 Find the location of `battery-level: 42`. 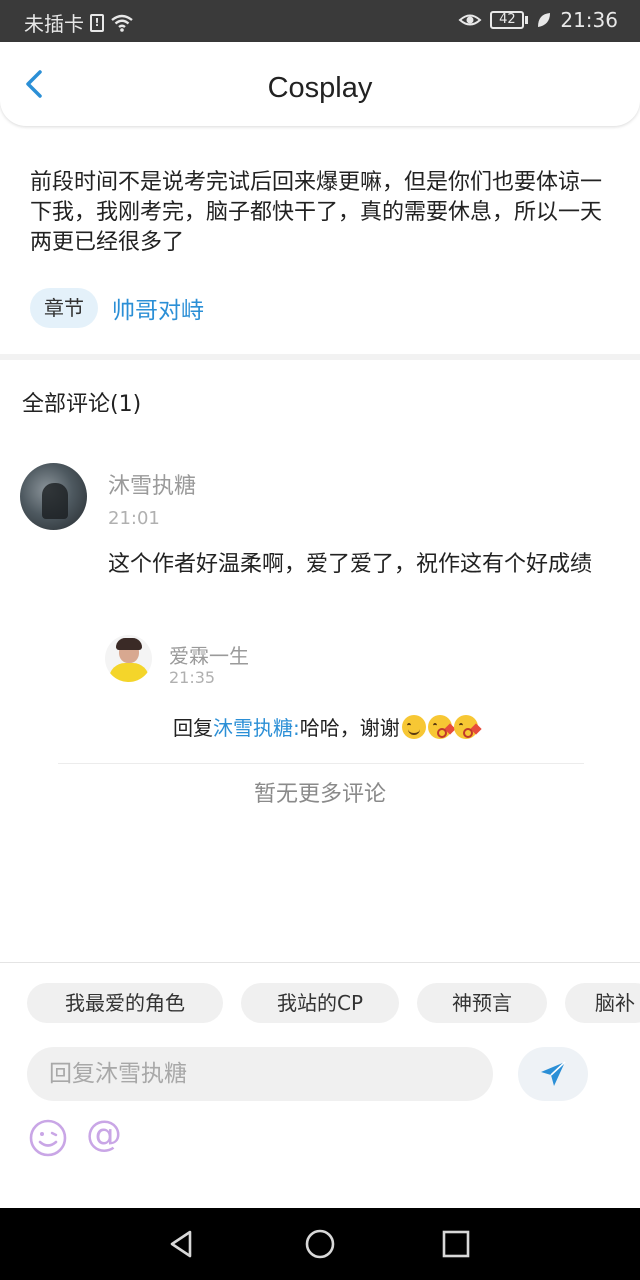

battery-level: 42 is located at coordinates (507, 20).